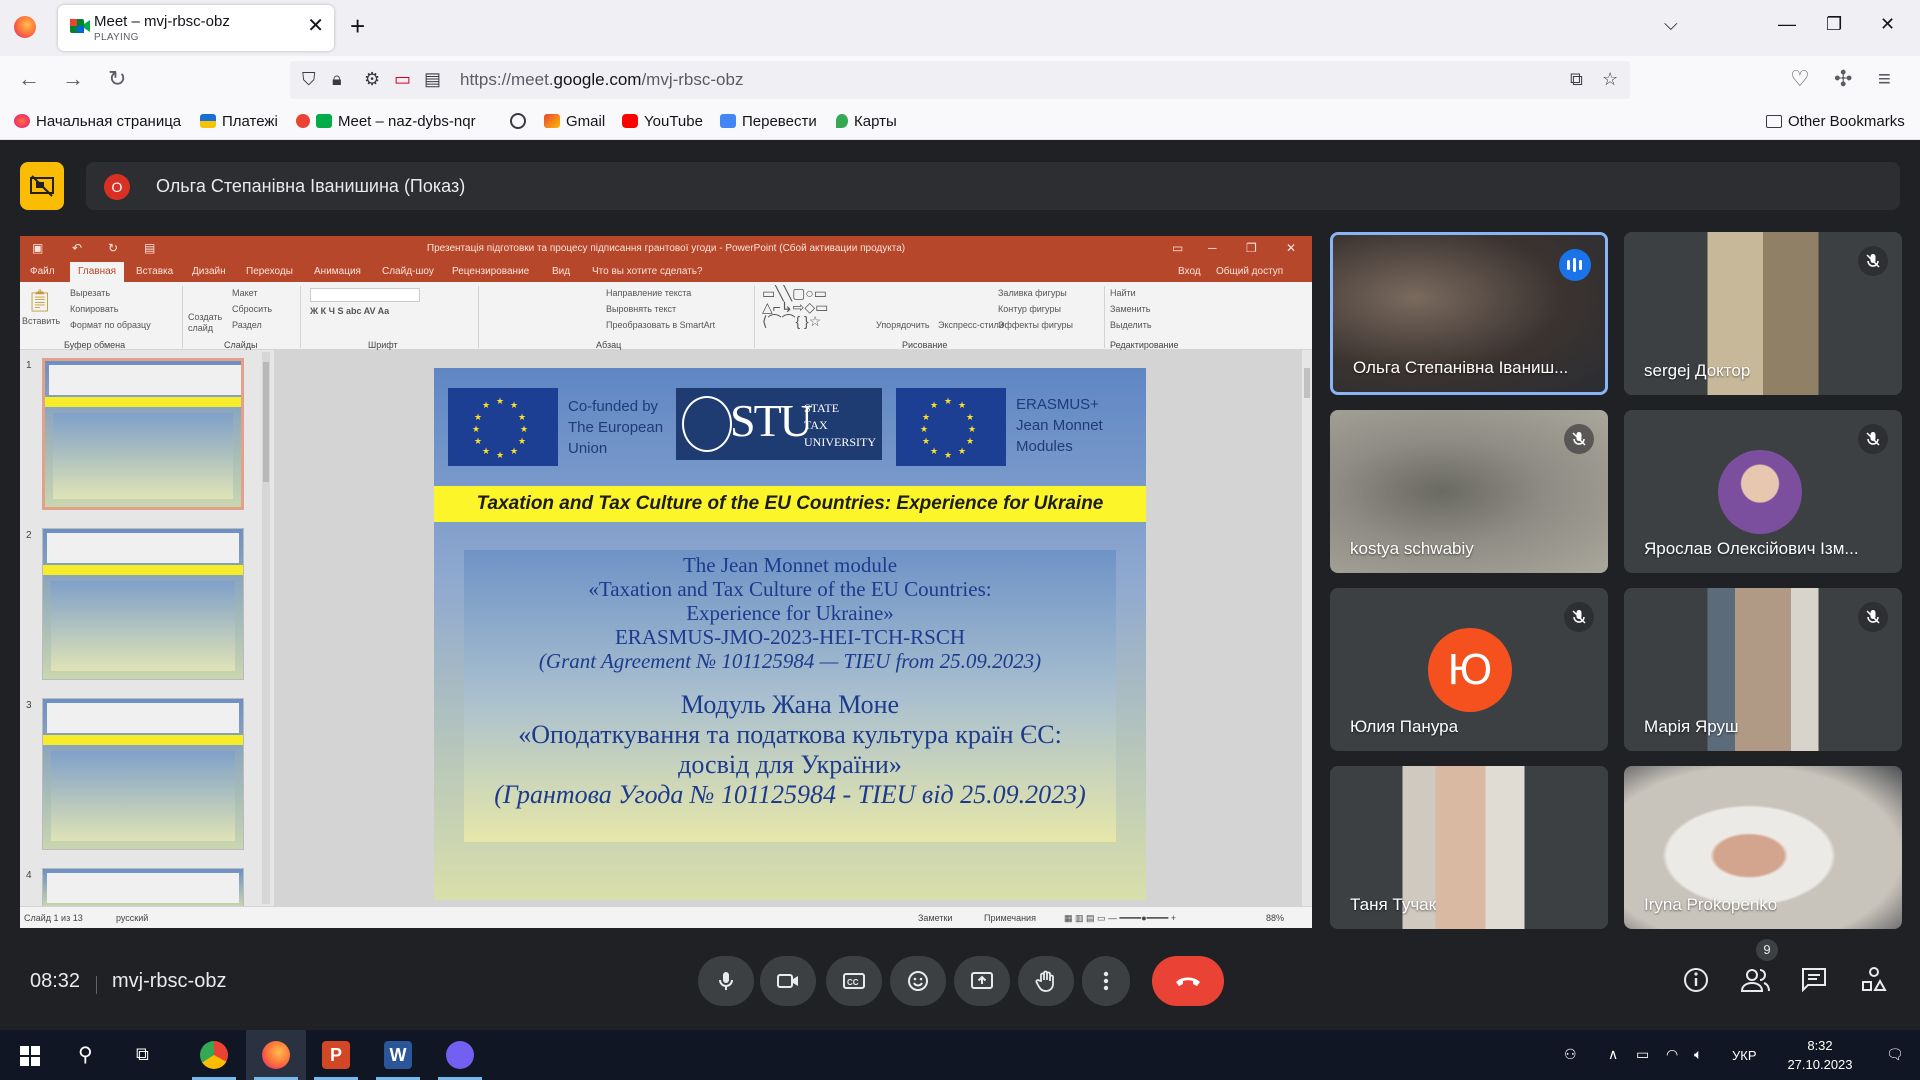 The width and height of the screenshot is (1920, 1080). Describe the element at coordinates (1763, 313) in the screenshot. I see `participant-tile: sergej Доктор` at that location.